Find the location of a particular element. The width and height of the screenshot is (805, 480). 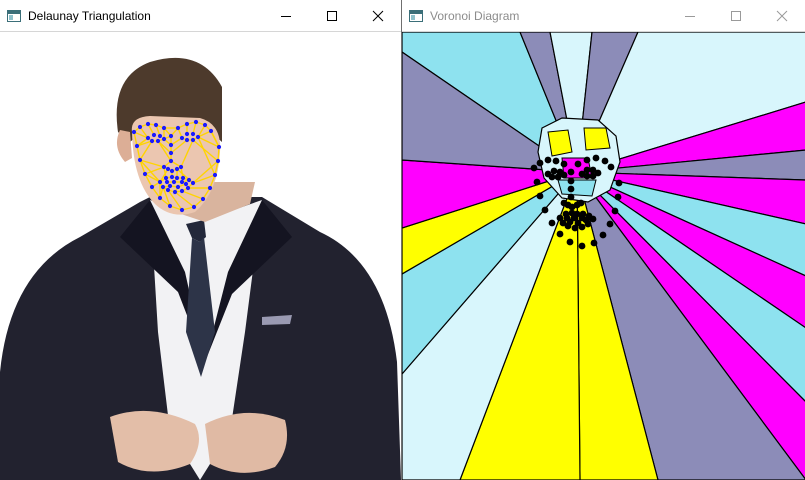

window-title: Voronoi Diagram is located at coordinates (475, 15).